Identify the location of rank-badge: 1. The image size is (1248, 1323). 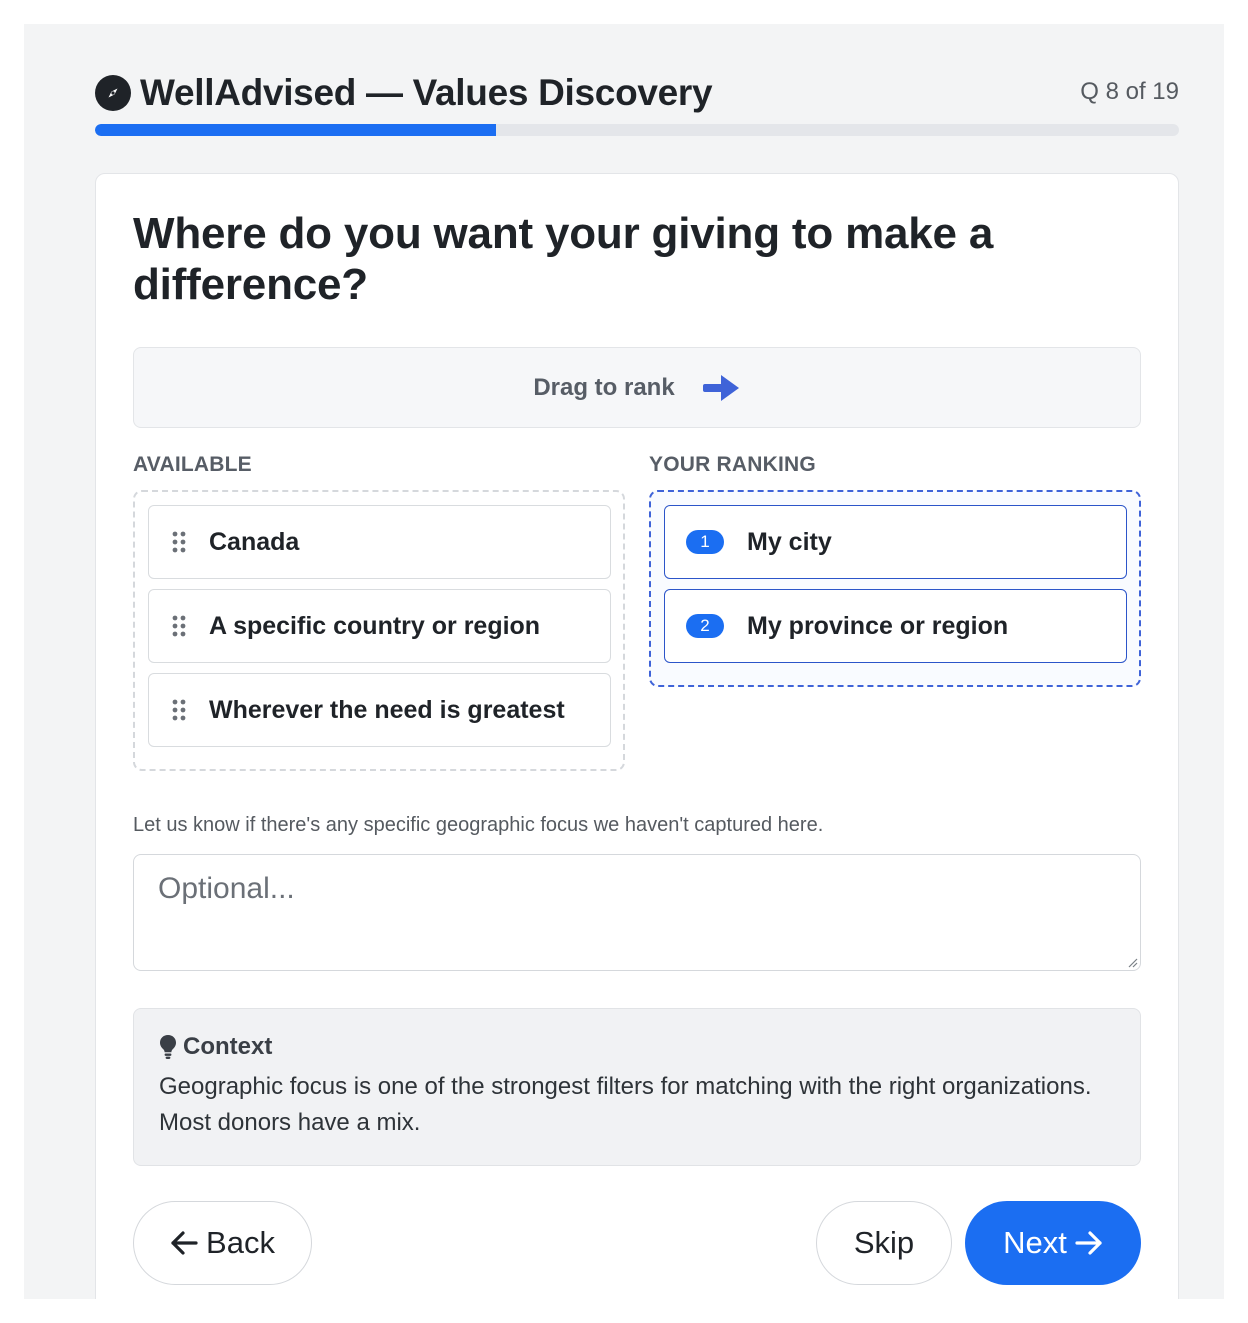
(705, 542).